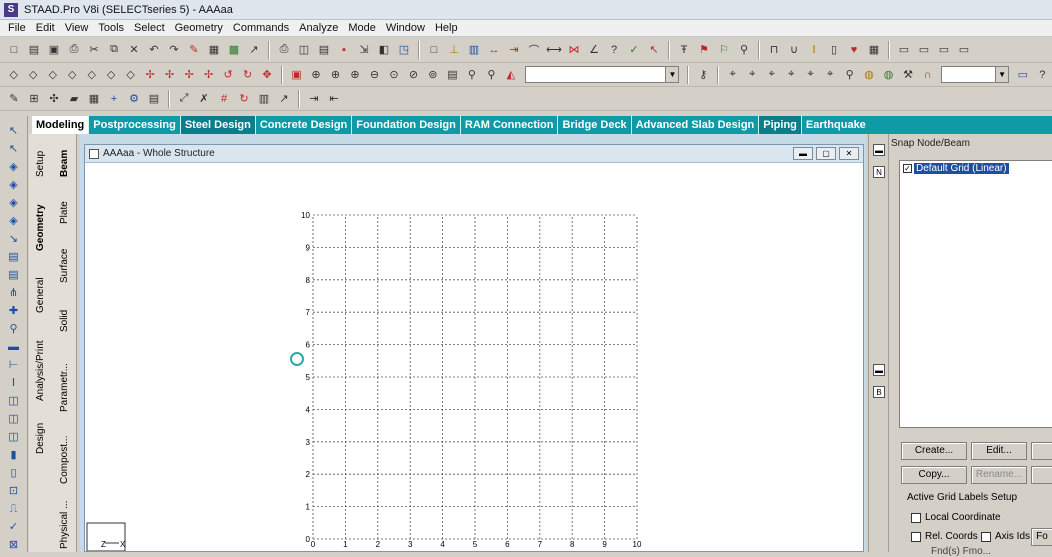  What do you see at coordinates (14, 311) in the screenshot?
I see `axis-icon: ✚` at bounding box center [14, 311].